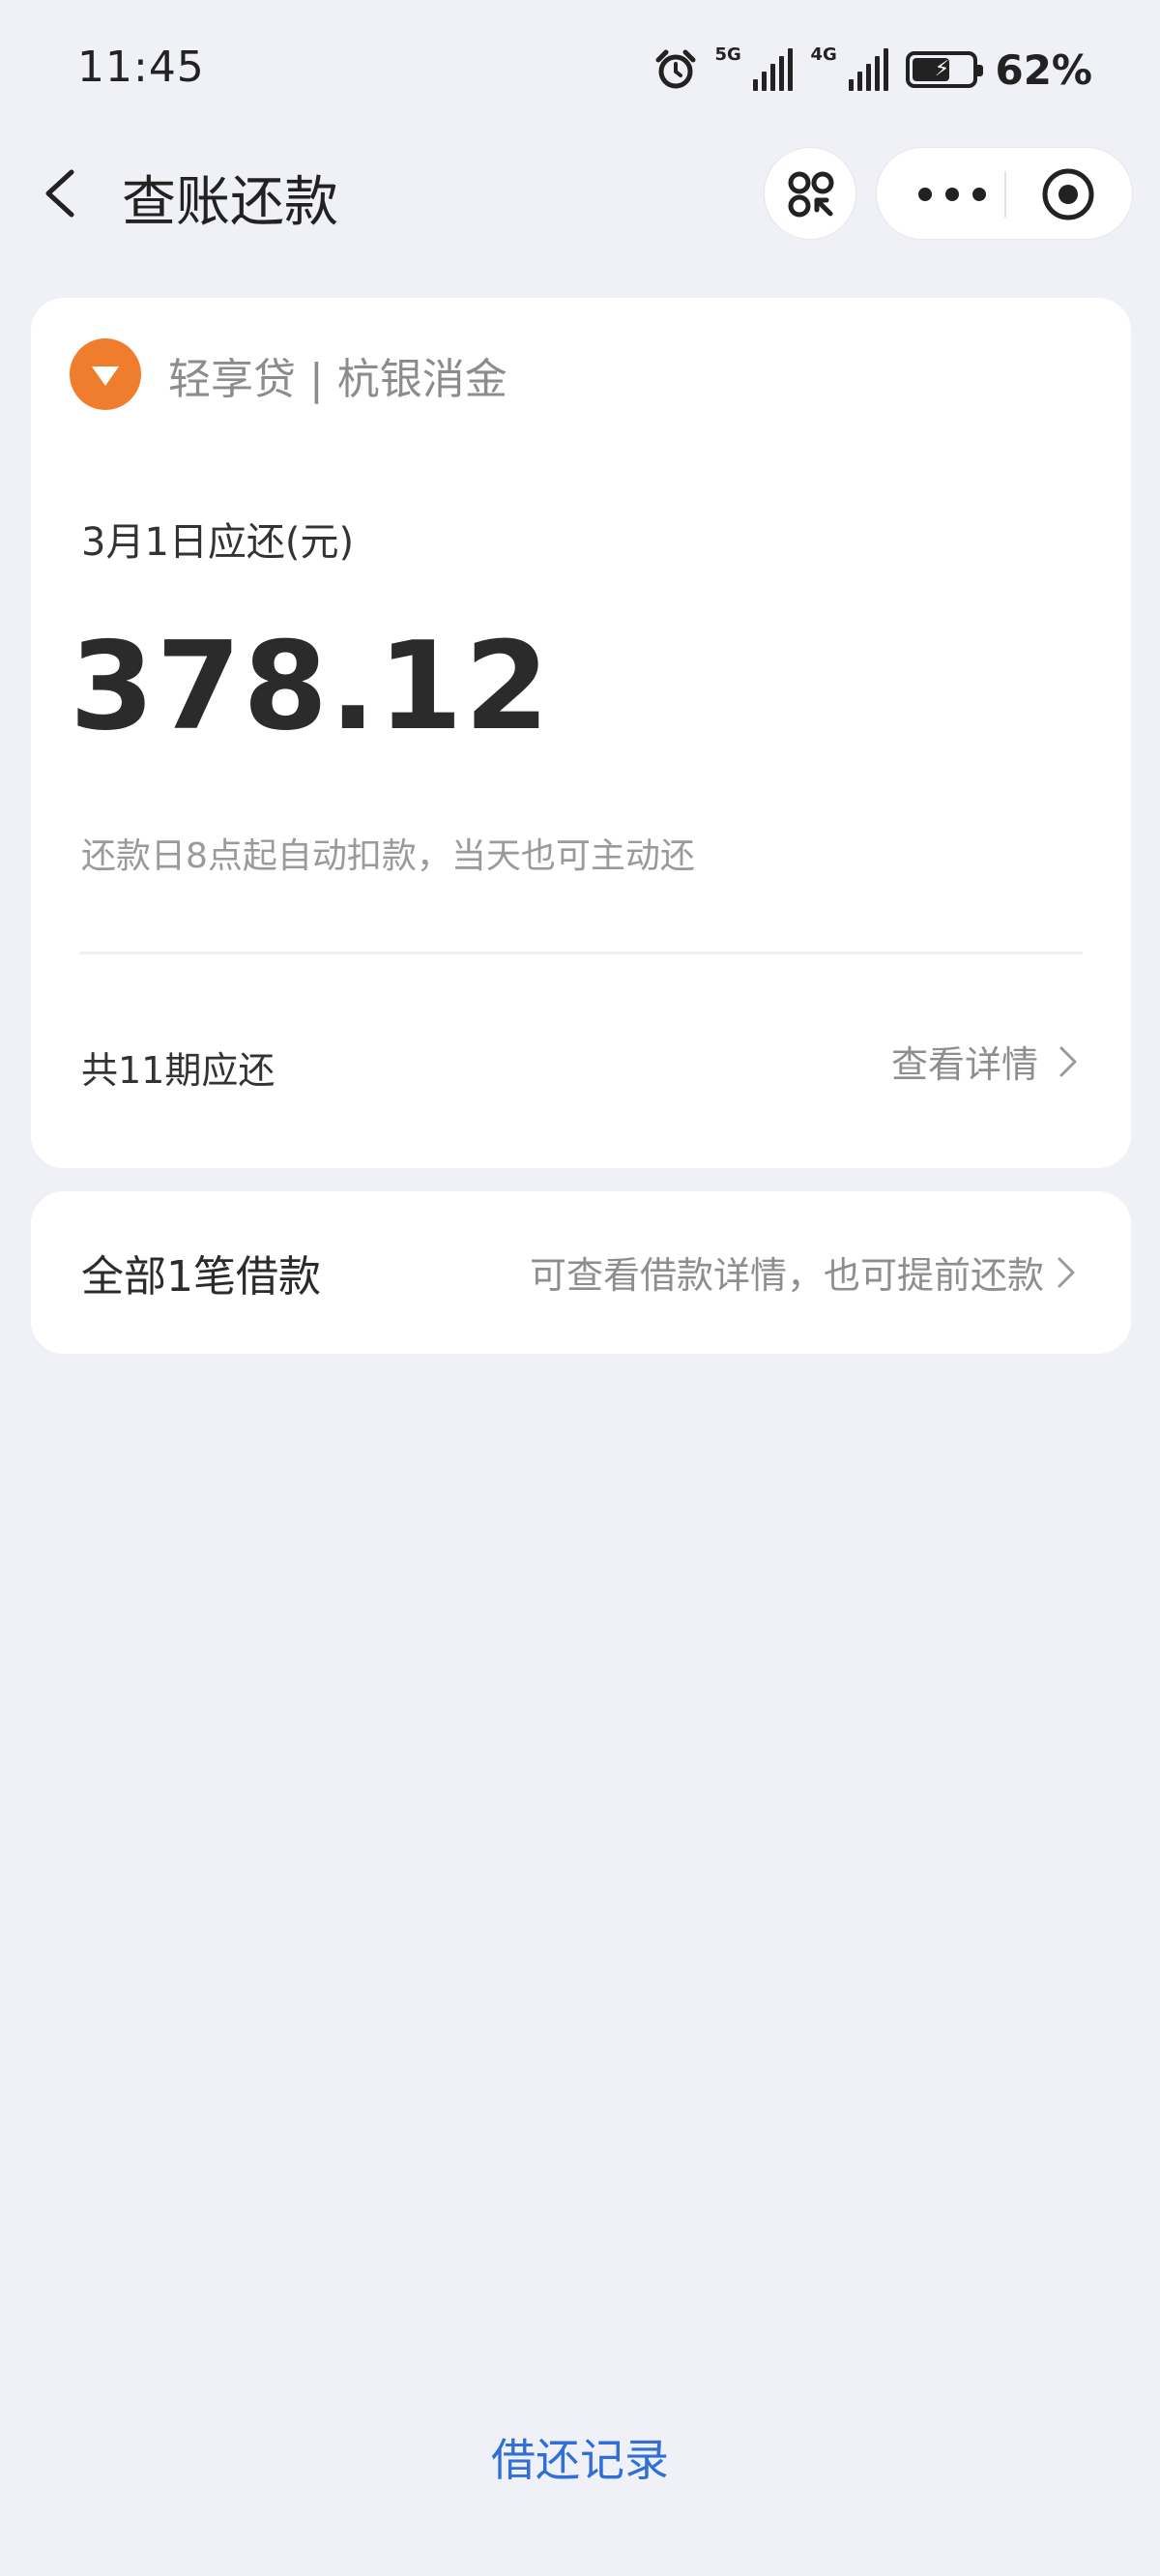  I want to click on status-time: 11:45, so click(141, 67).